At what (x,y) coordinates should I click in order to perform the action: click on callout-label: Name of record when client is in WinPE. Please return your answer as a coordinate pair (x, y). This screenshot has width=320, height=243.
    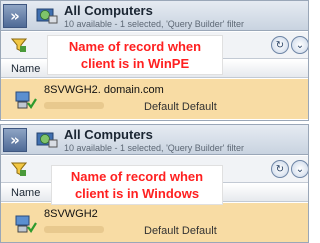
    Looking at the image, I should click on (135, 55).